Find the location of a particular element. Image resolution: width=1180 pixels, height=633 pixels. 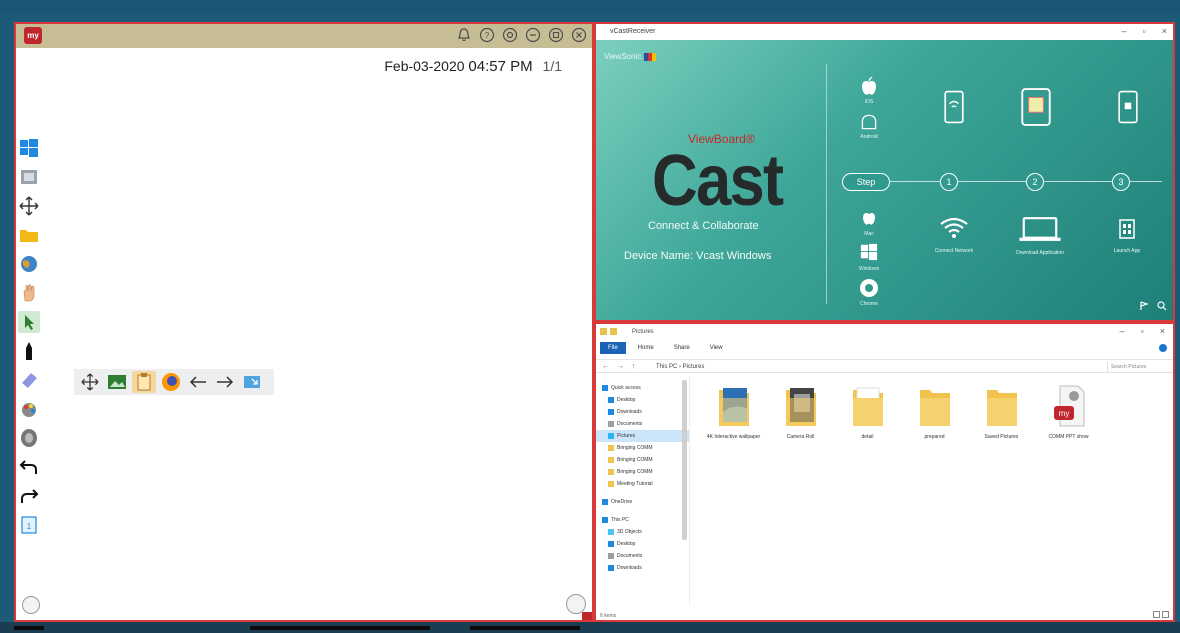

arrow-right-icon is located at coordinates (225, 382).